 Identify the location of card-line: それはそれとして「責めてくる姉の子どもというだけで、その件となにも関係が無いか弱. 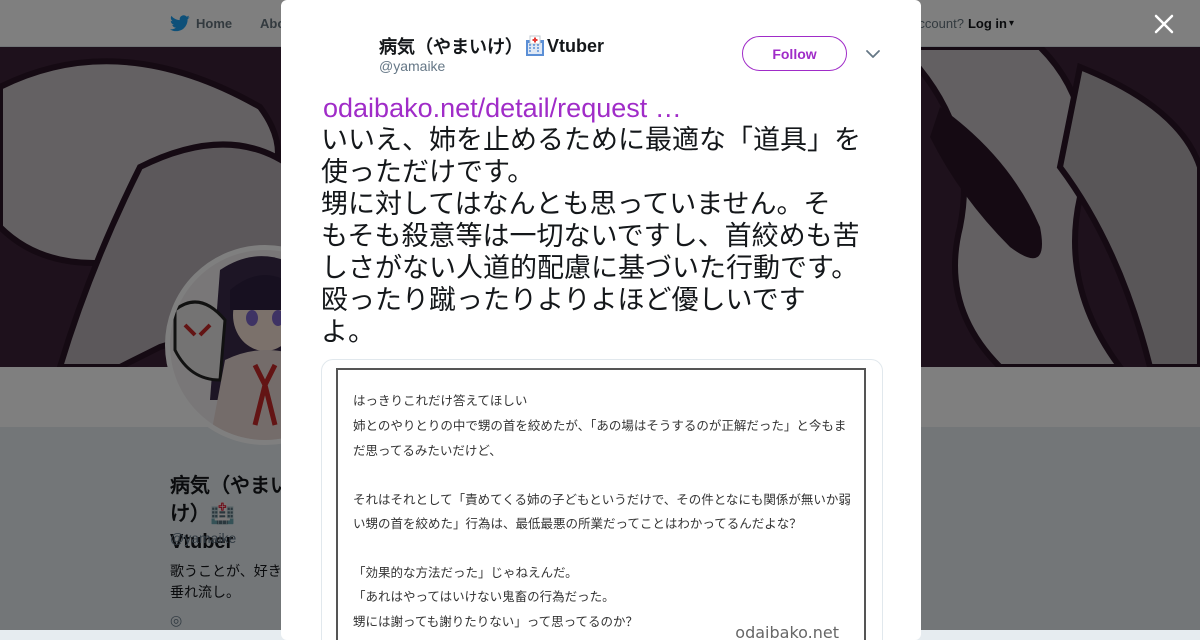
(602, 499).